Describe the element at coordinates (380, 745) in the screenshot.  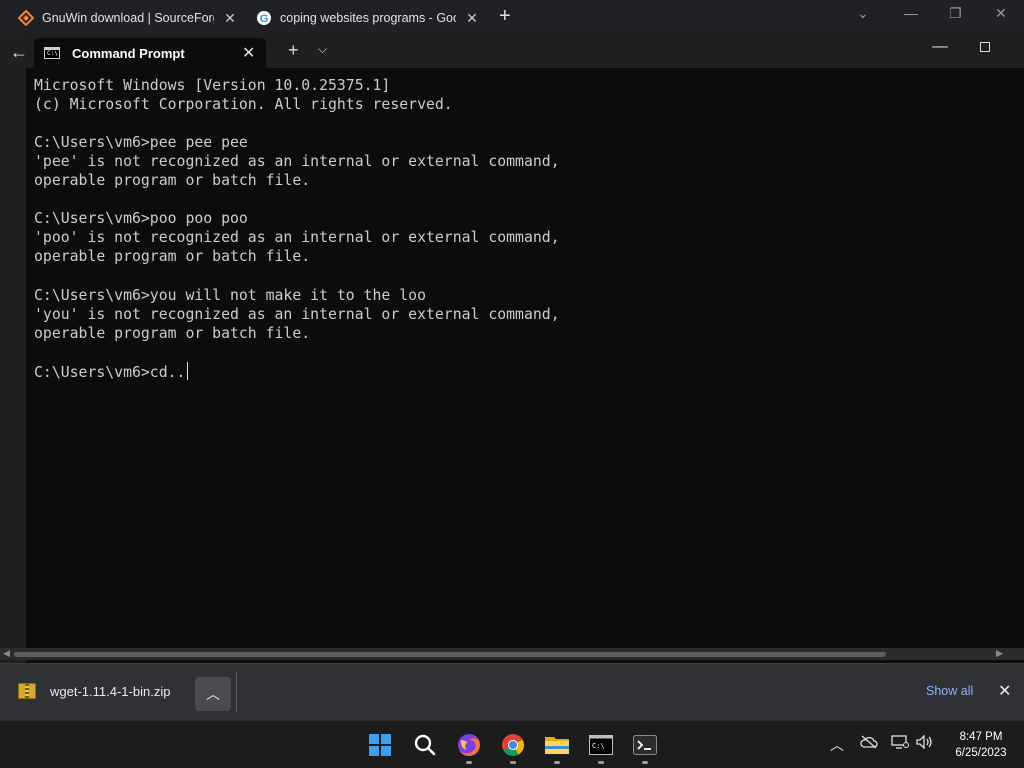
I see `start-icon` at that location.